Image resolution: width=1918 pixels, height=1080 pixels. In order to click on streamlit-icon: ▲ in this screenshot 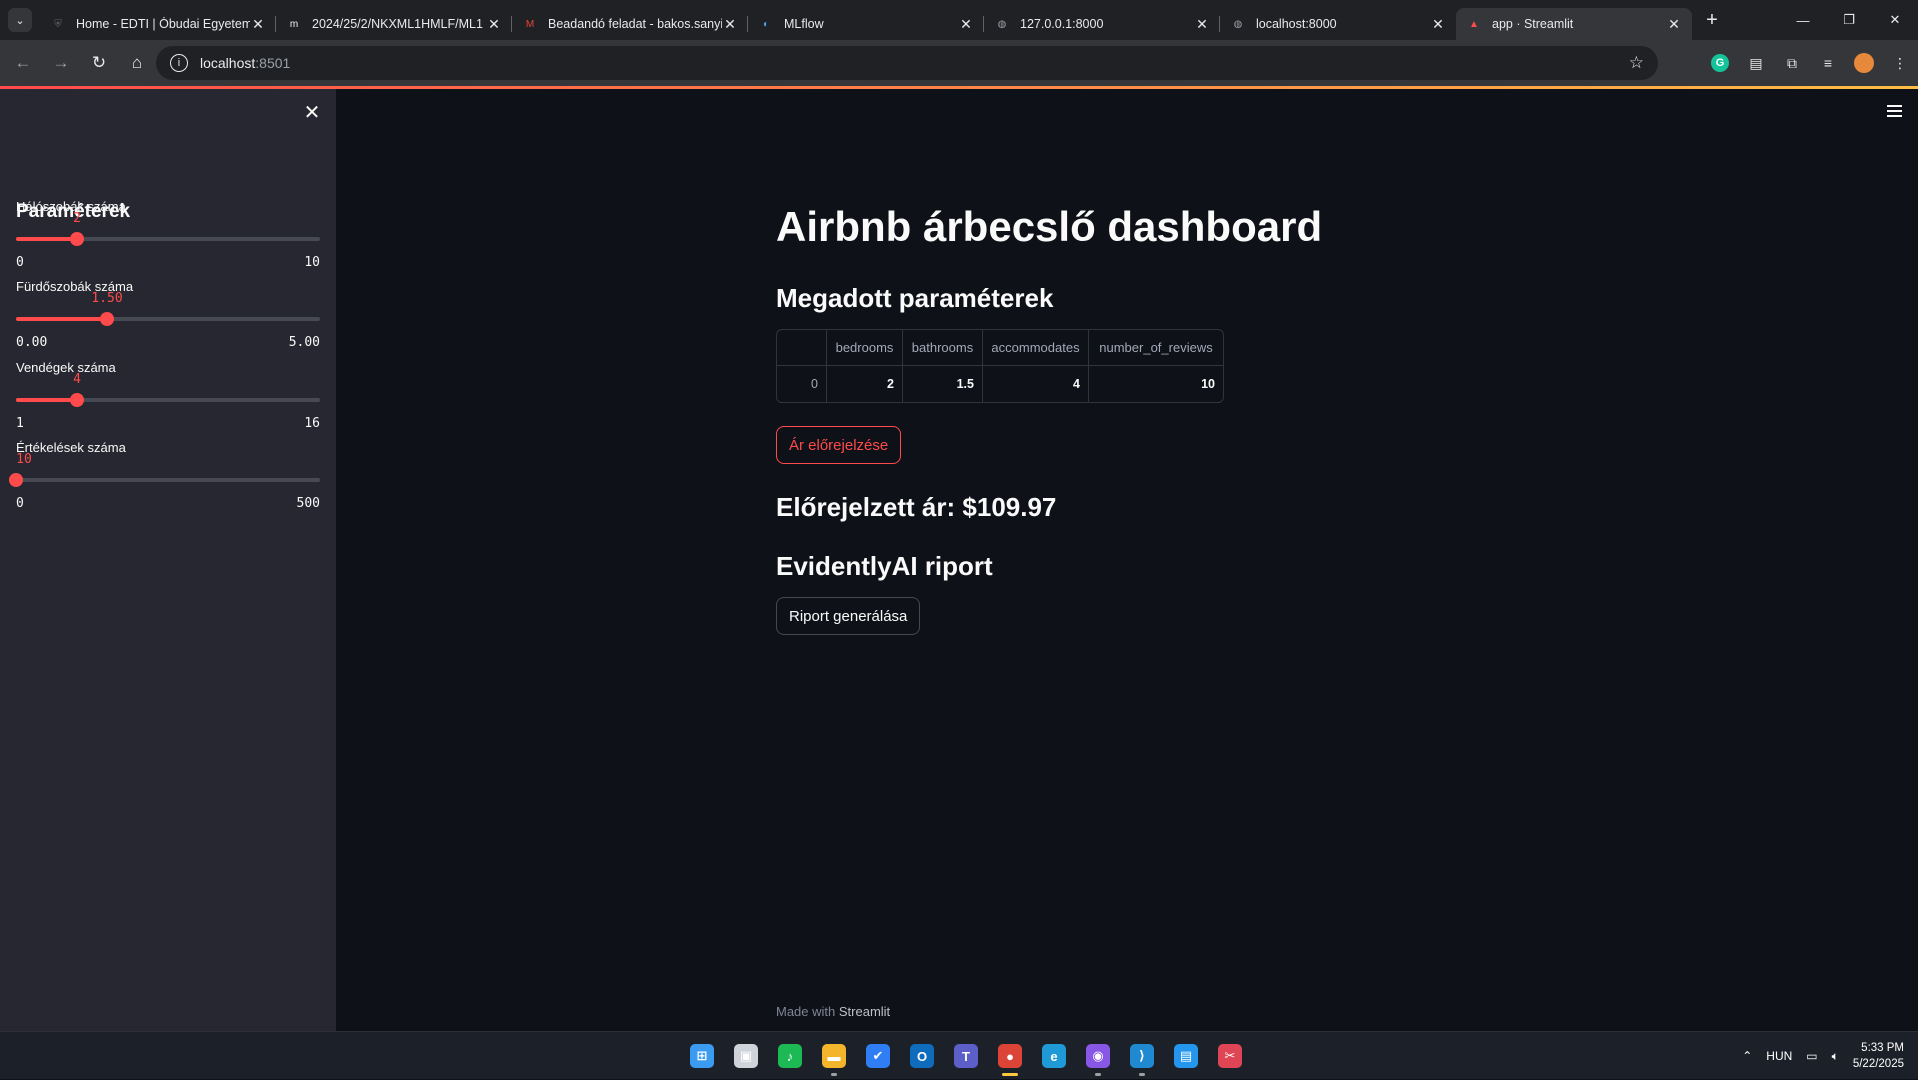, I will do `click(1474, 24)`.